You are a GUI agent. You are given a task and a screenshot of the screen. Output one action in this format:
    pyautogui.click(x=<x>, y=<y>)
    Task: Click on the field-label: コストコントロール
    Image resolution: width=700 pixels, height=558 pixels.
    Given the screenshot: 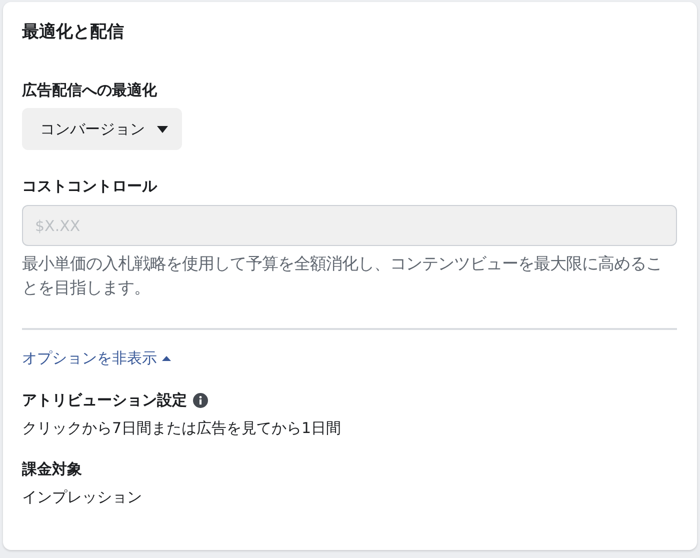 What is the action you would take?
    pyautogui.click(x=90, y=186)
    